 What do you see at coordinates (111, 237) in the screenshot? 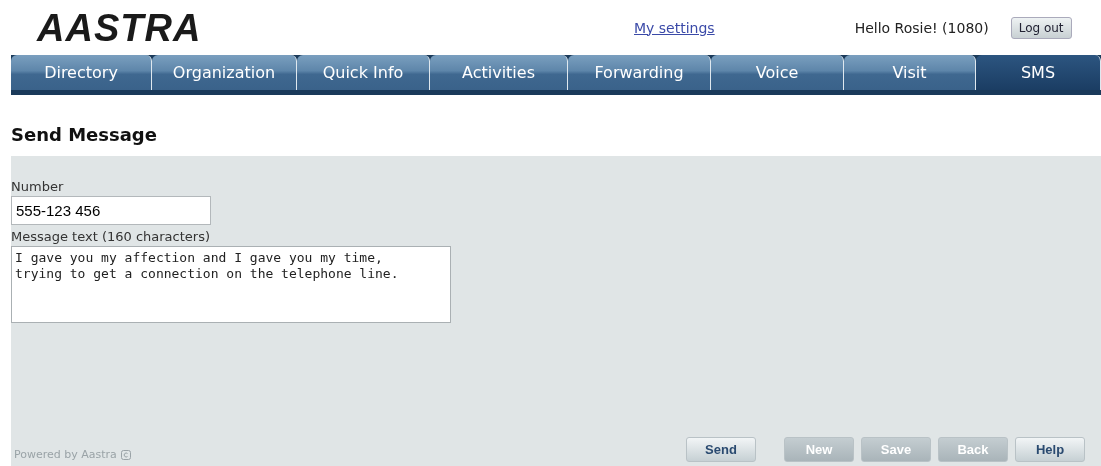
I see `message-label: Message text (160 characters)` at bounding box center [111, 237].